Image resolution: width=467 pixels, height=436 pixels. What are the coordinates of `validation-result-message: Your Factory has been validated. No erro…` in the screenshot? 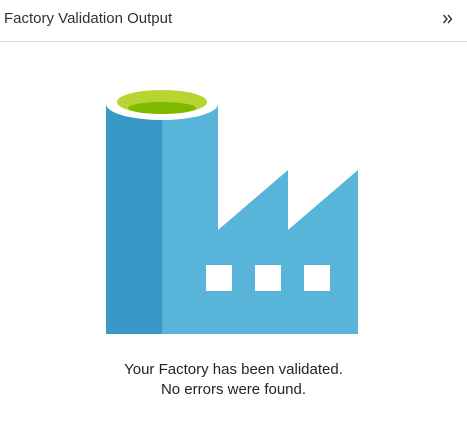 It's located at (233, 380).